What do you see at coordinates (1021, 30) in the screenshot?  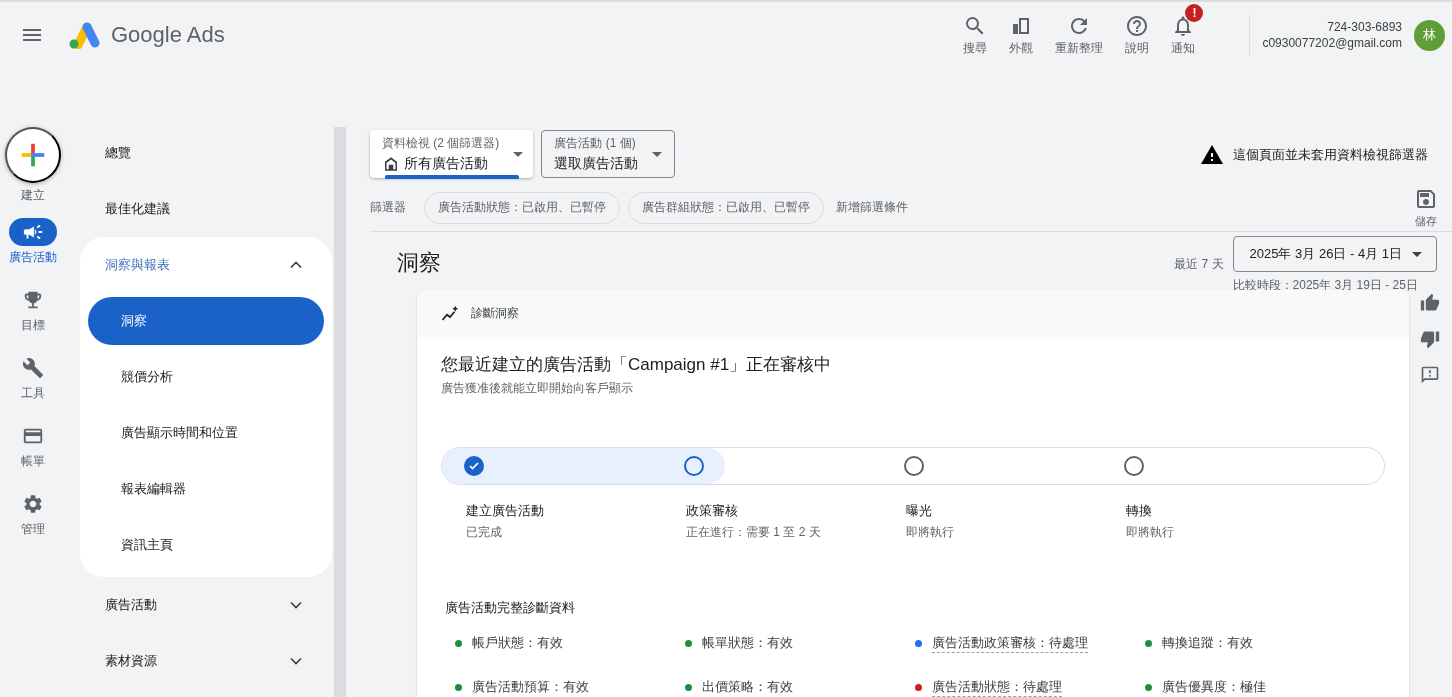 I see `toolbar-button: 外觀` at bounding box center [1021, 30].